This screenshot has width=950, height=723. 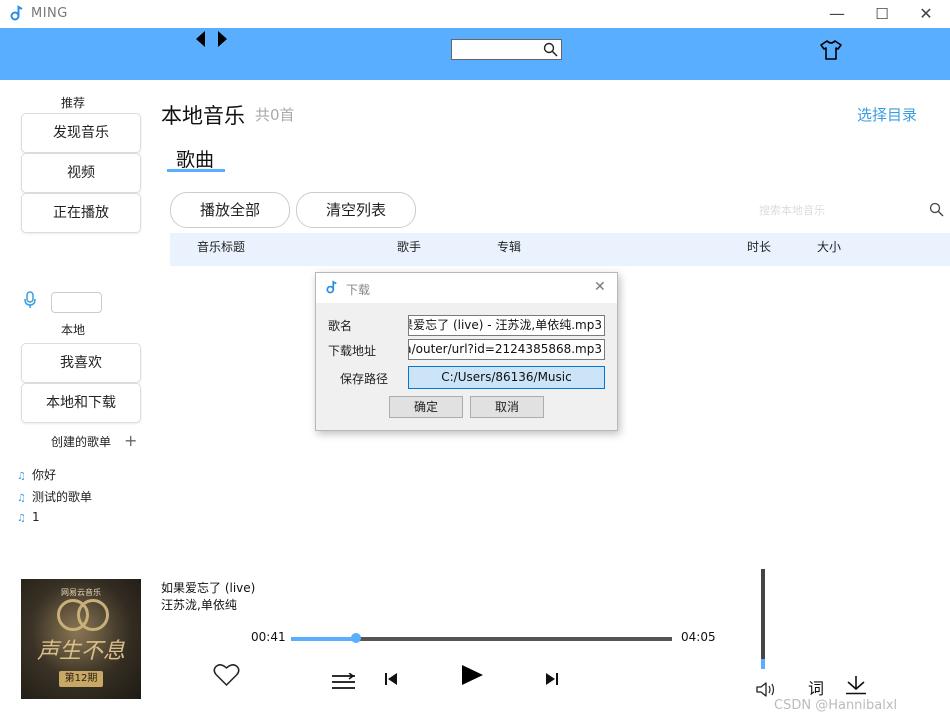 I want to click on maximize-button: ☐, so click(x=882, y=14).